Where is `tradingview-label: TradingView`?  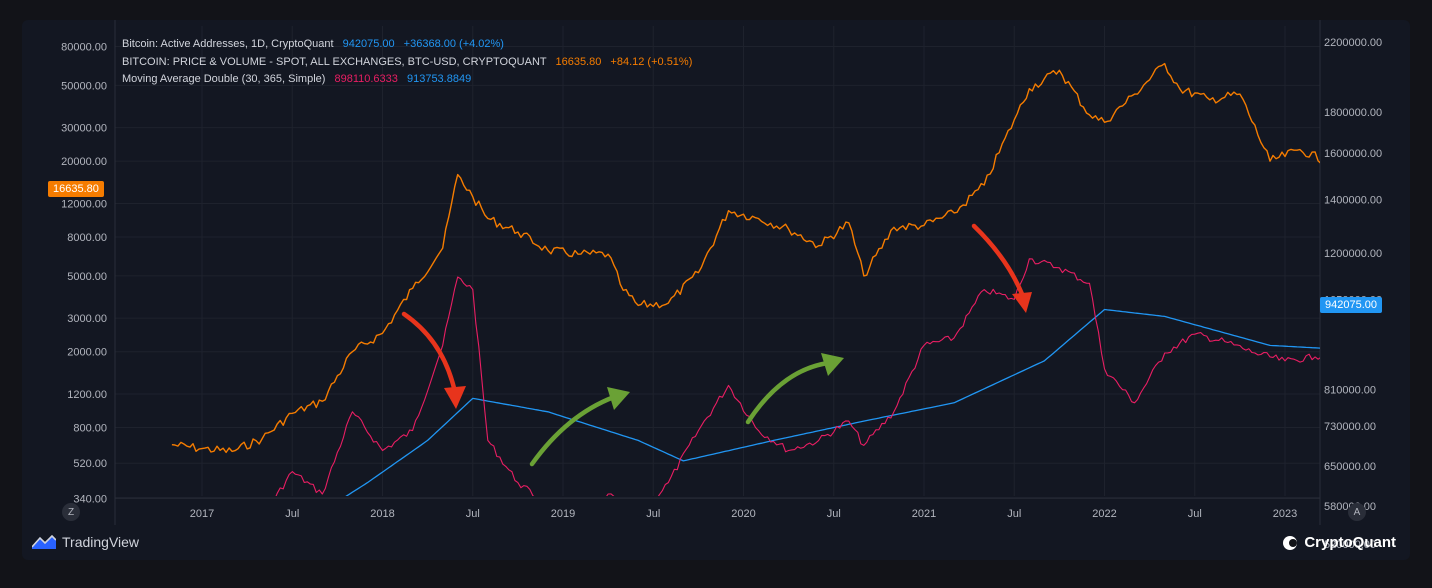
tradingview-label: TradingView is located at coordinates (101, 542).